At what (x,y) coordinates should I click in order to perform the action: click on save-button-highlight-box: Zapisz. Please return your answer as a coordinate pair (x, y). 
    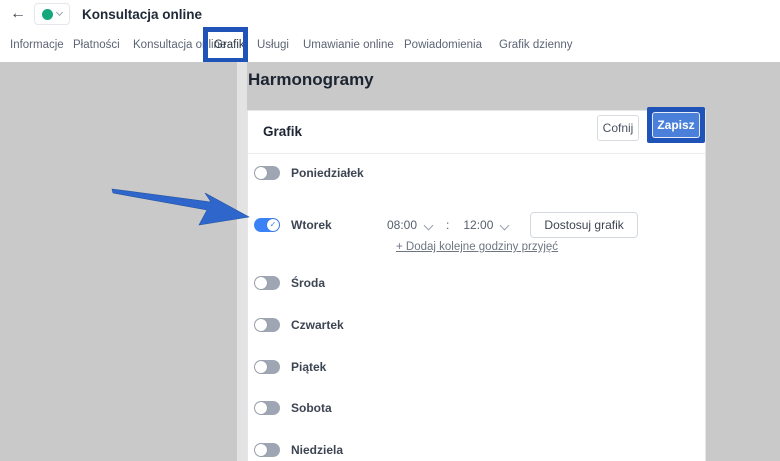
    Looking at the image, I should click on (676, 125).